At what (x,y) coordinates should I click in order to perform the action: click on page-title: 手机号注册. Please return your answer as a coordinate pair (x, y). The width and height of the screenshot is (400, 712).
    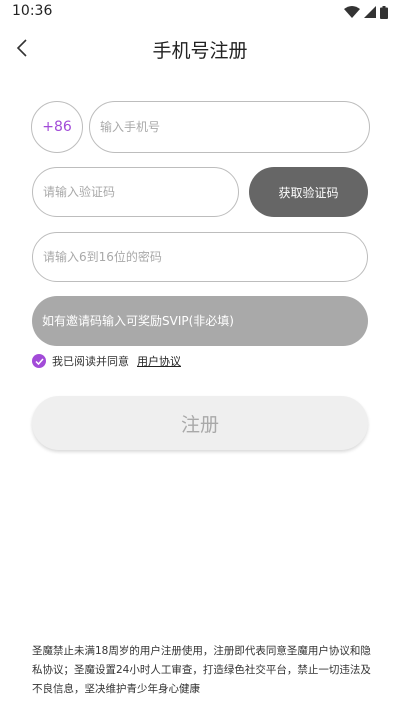
    Looking at the image, I should click on (200, 51).